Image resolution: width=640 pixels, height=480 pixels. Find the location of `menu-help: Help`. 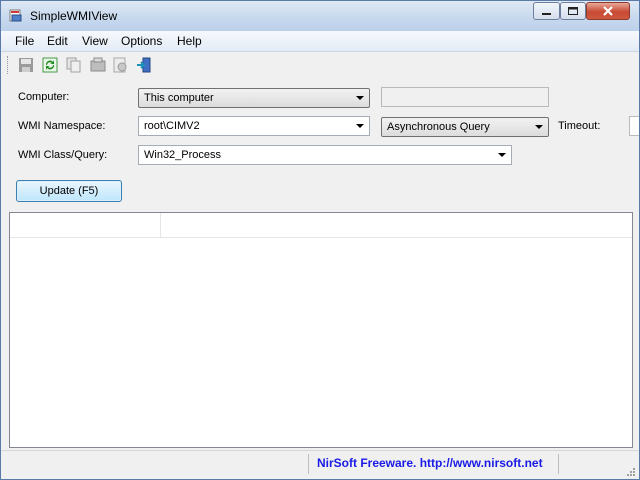

menu-help: Help is located at coordinates (189, 41).